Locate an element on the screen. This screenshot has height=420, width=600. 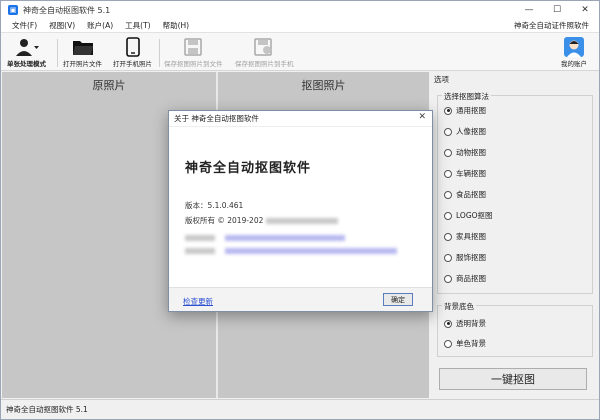
maximize-button: ☐ is located at coordinates (557, 10).